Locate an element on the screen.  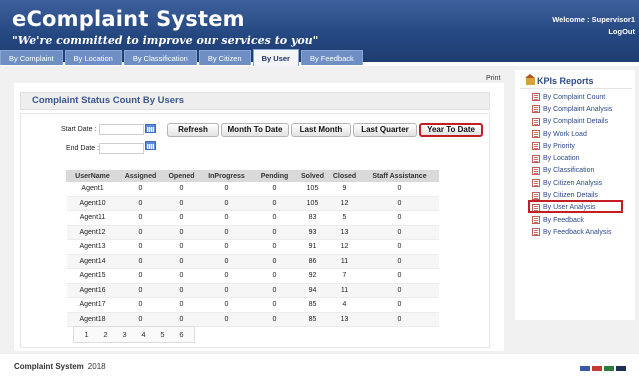
column-header: UserName is located at coordinates (92, 176).